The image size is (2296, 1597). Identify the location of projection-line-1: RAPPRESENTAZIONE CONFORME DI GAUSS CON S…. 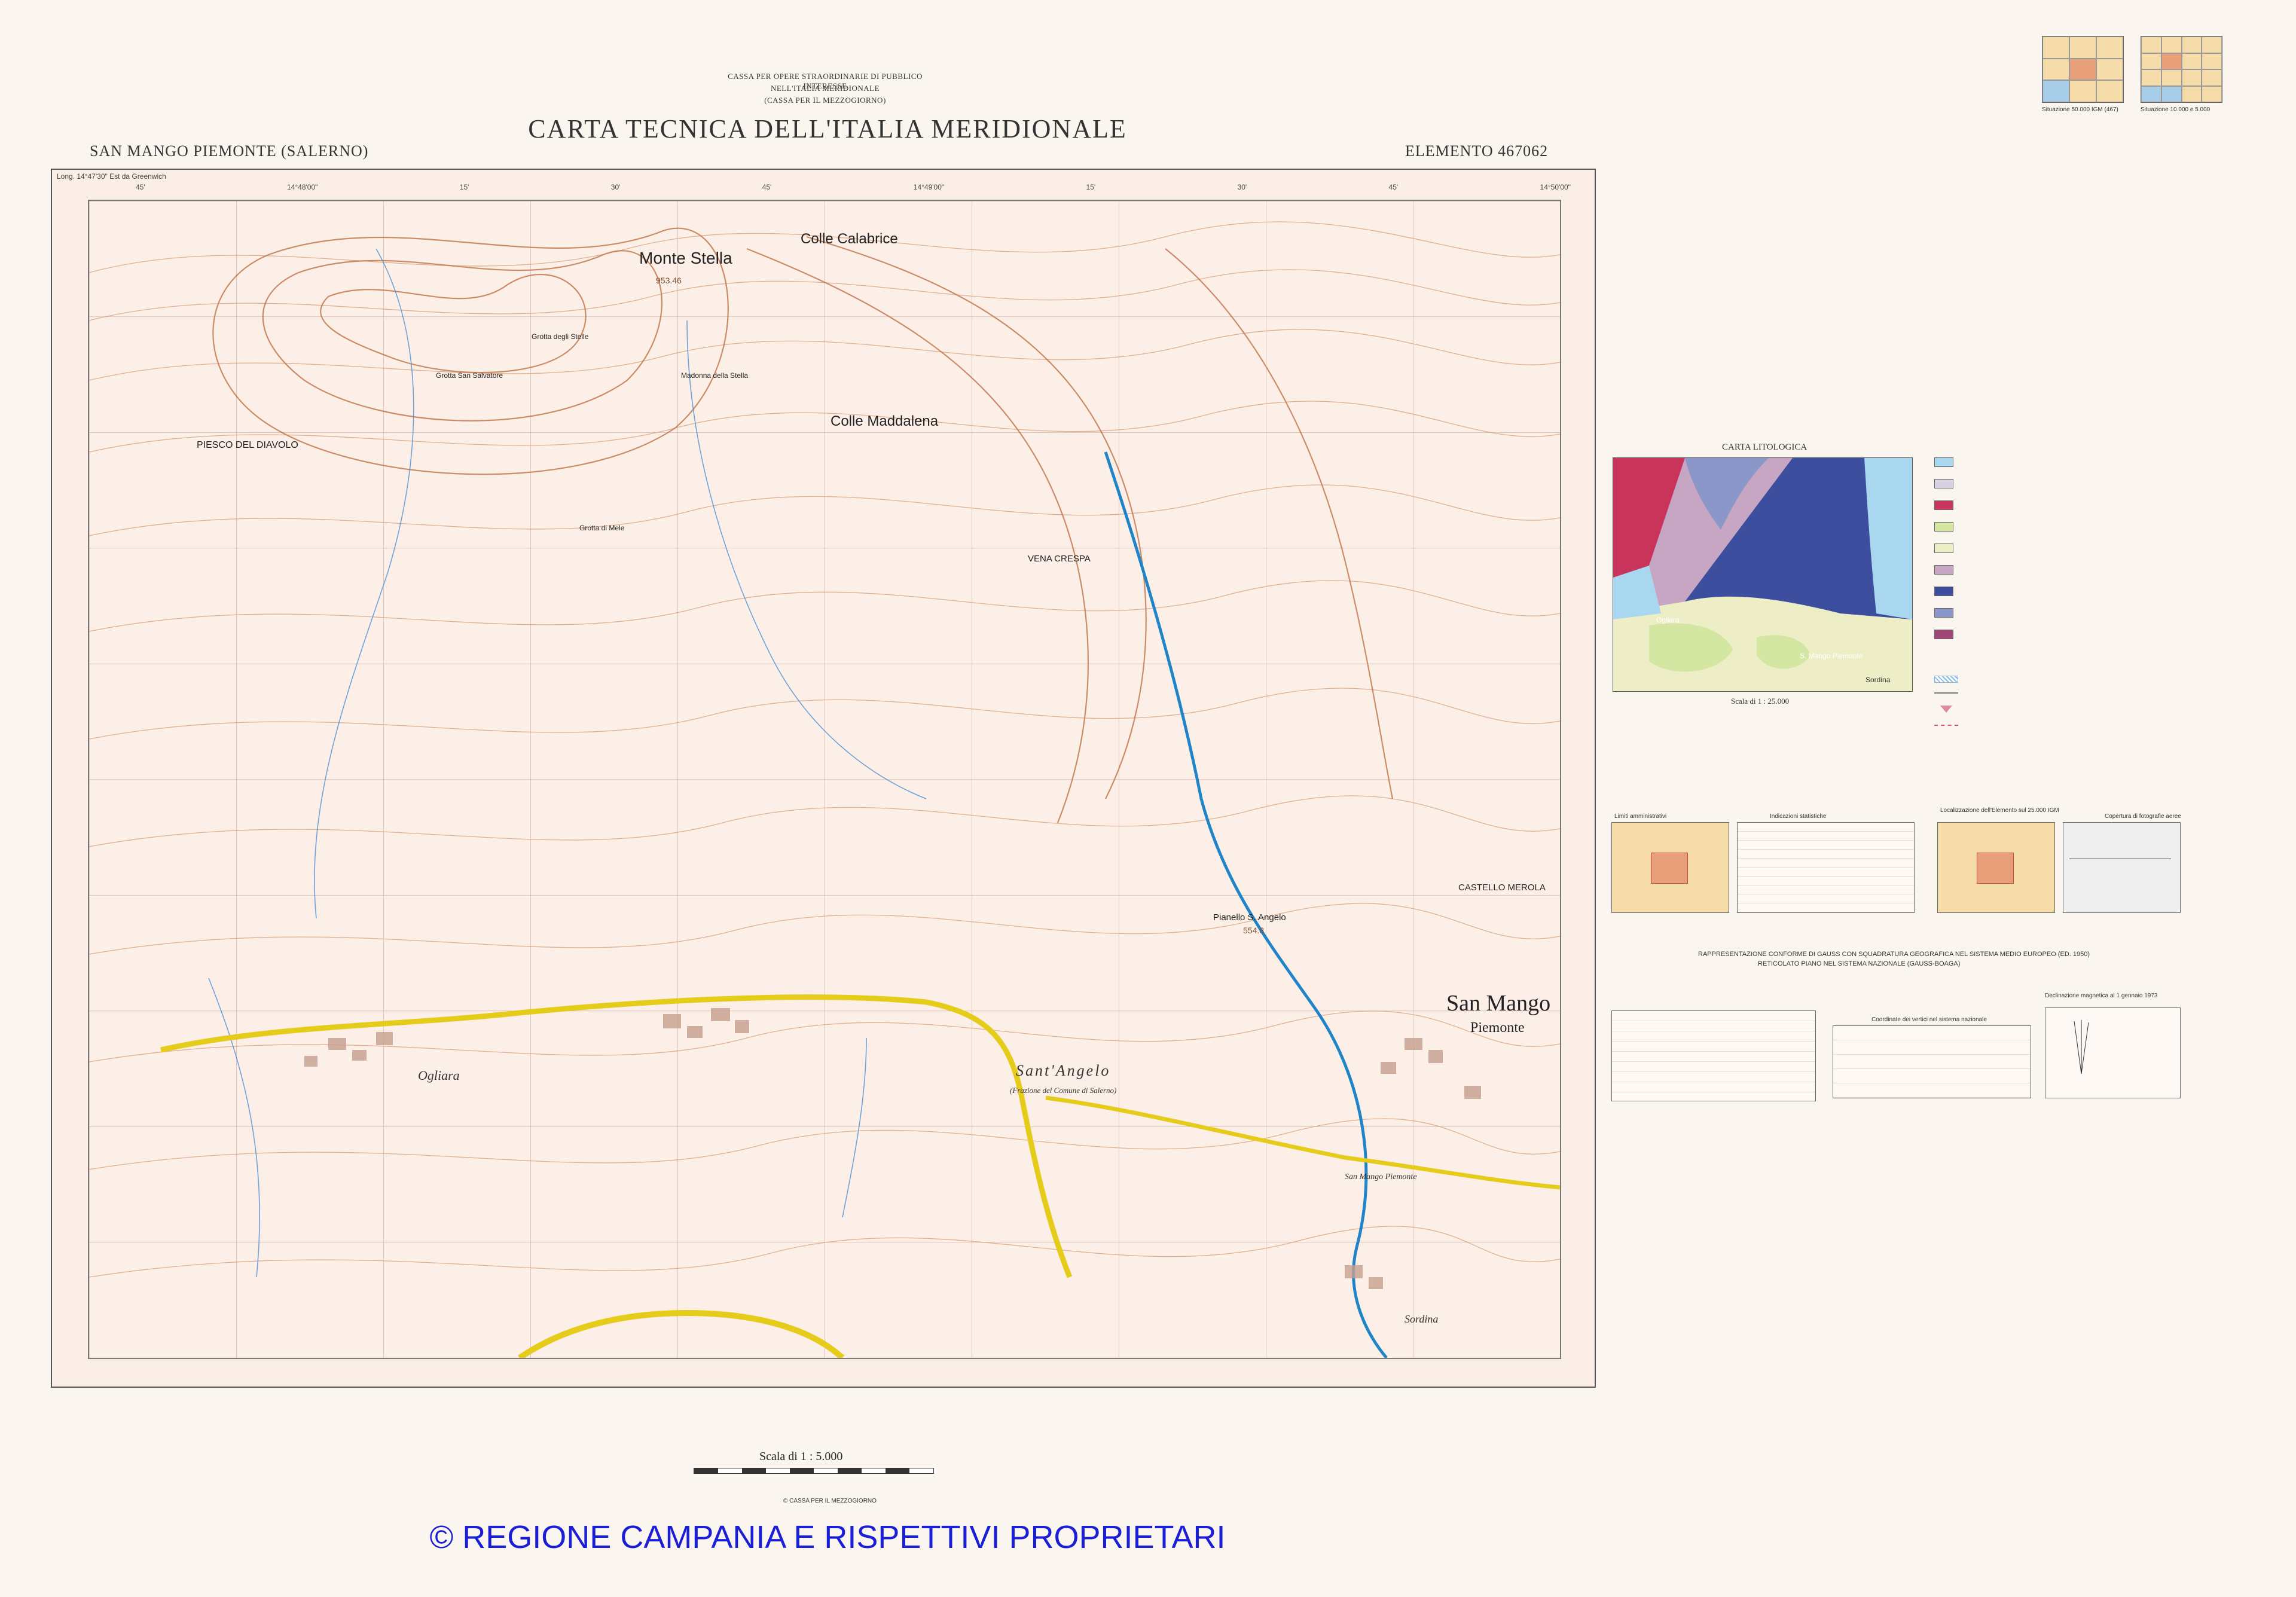
(1894, 954).